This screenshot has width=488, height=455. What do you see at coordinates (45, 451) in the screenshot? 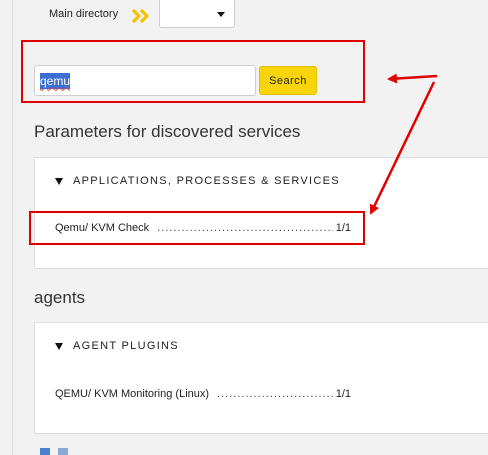
I see `expand-icon` at bounding box center [45, 451].